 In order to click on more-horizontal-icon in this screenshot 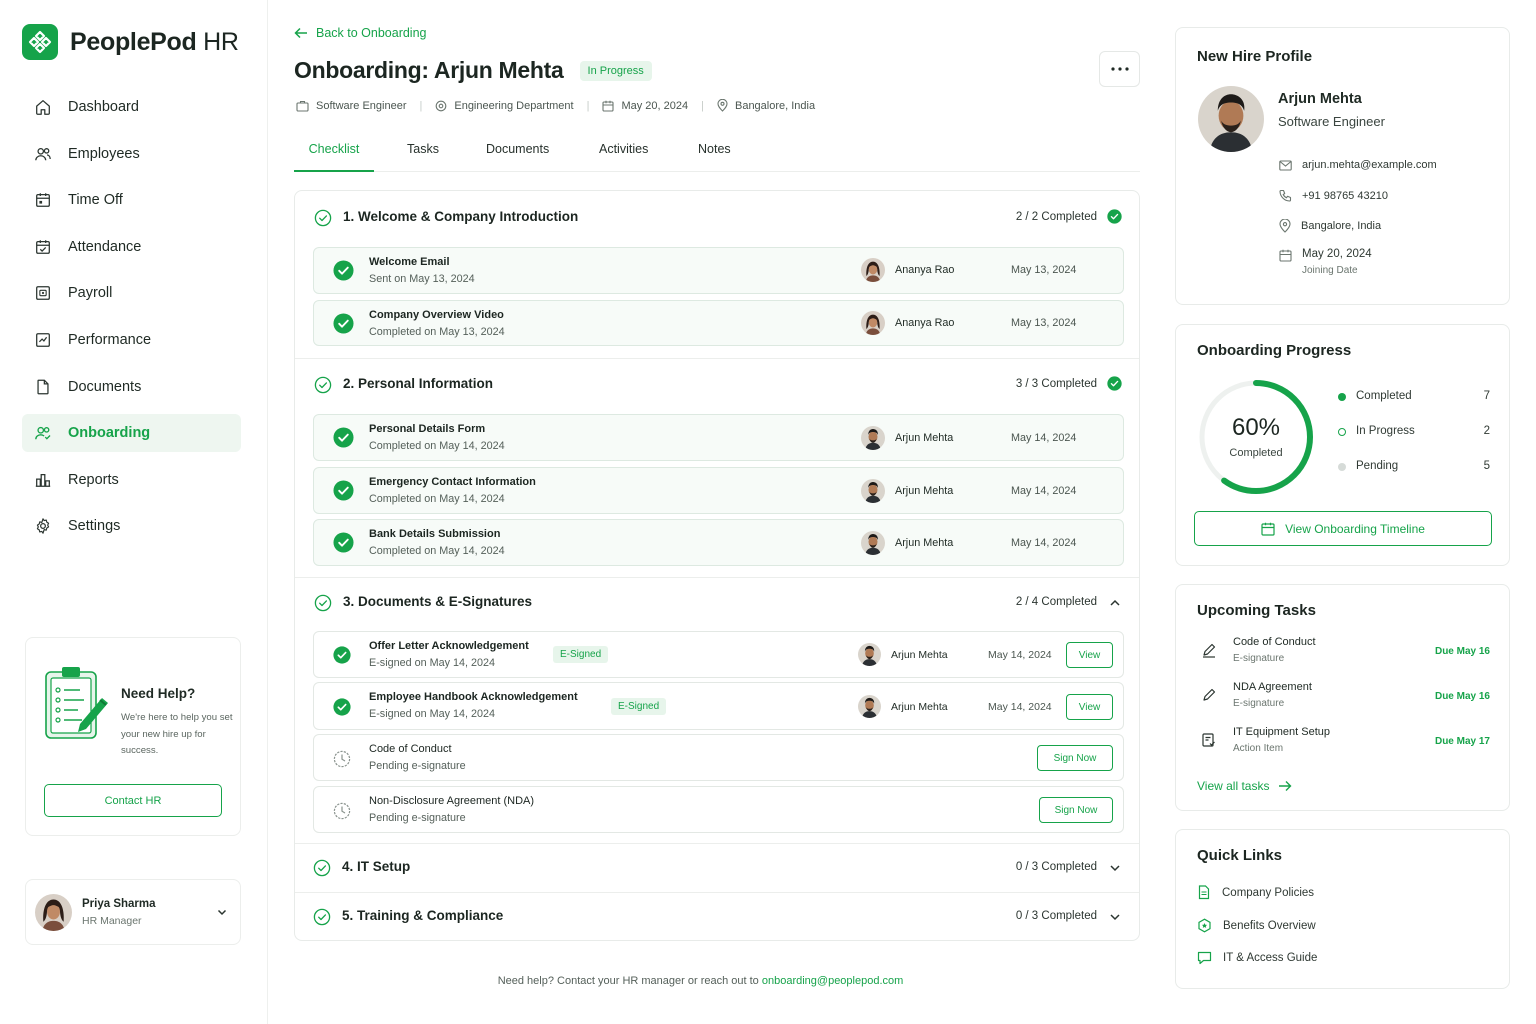, I will do `click(1119, 69)`.